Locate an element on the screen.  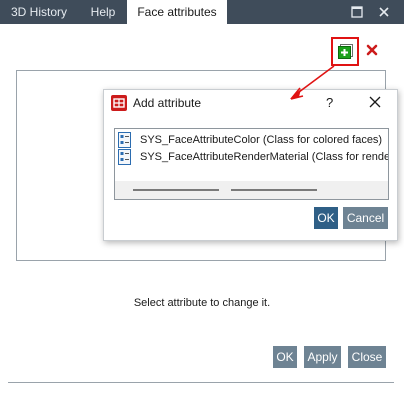
close-button: Close is located at coordinates (367, 357).